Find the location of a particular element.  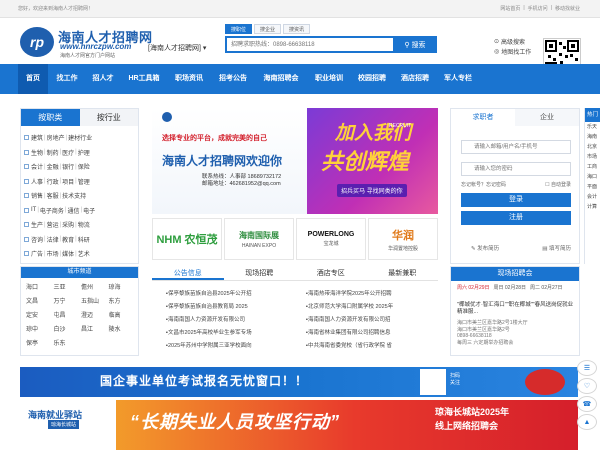

hot-job-link: 平面 is located at coordinates (593, 187).